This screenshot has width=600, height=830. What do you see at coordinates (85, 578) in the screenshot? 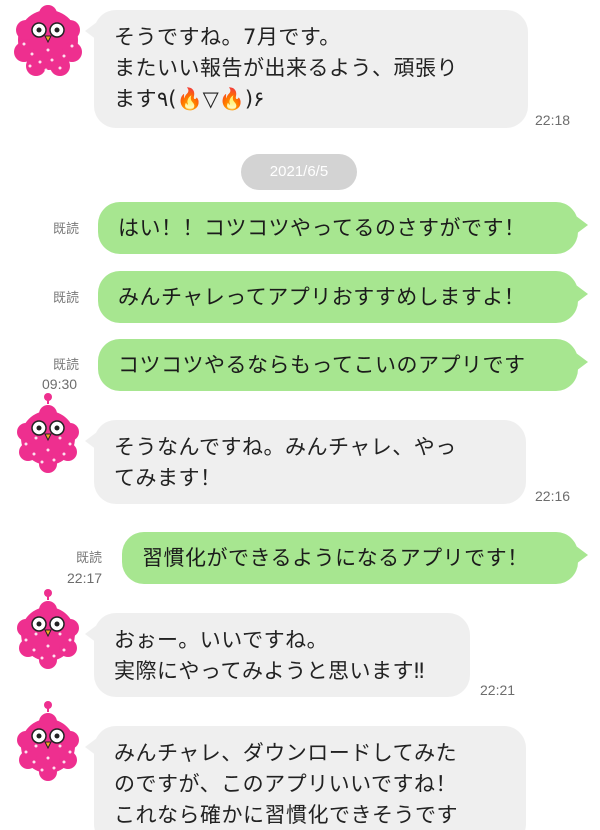
I see `message-time: 22:17` at bounding box center [85, 578].